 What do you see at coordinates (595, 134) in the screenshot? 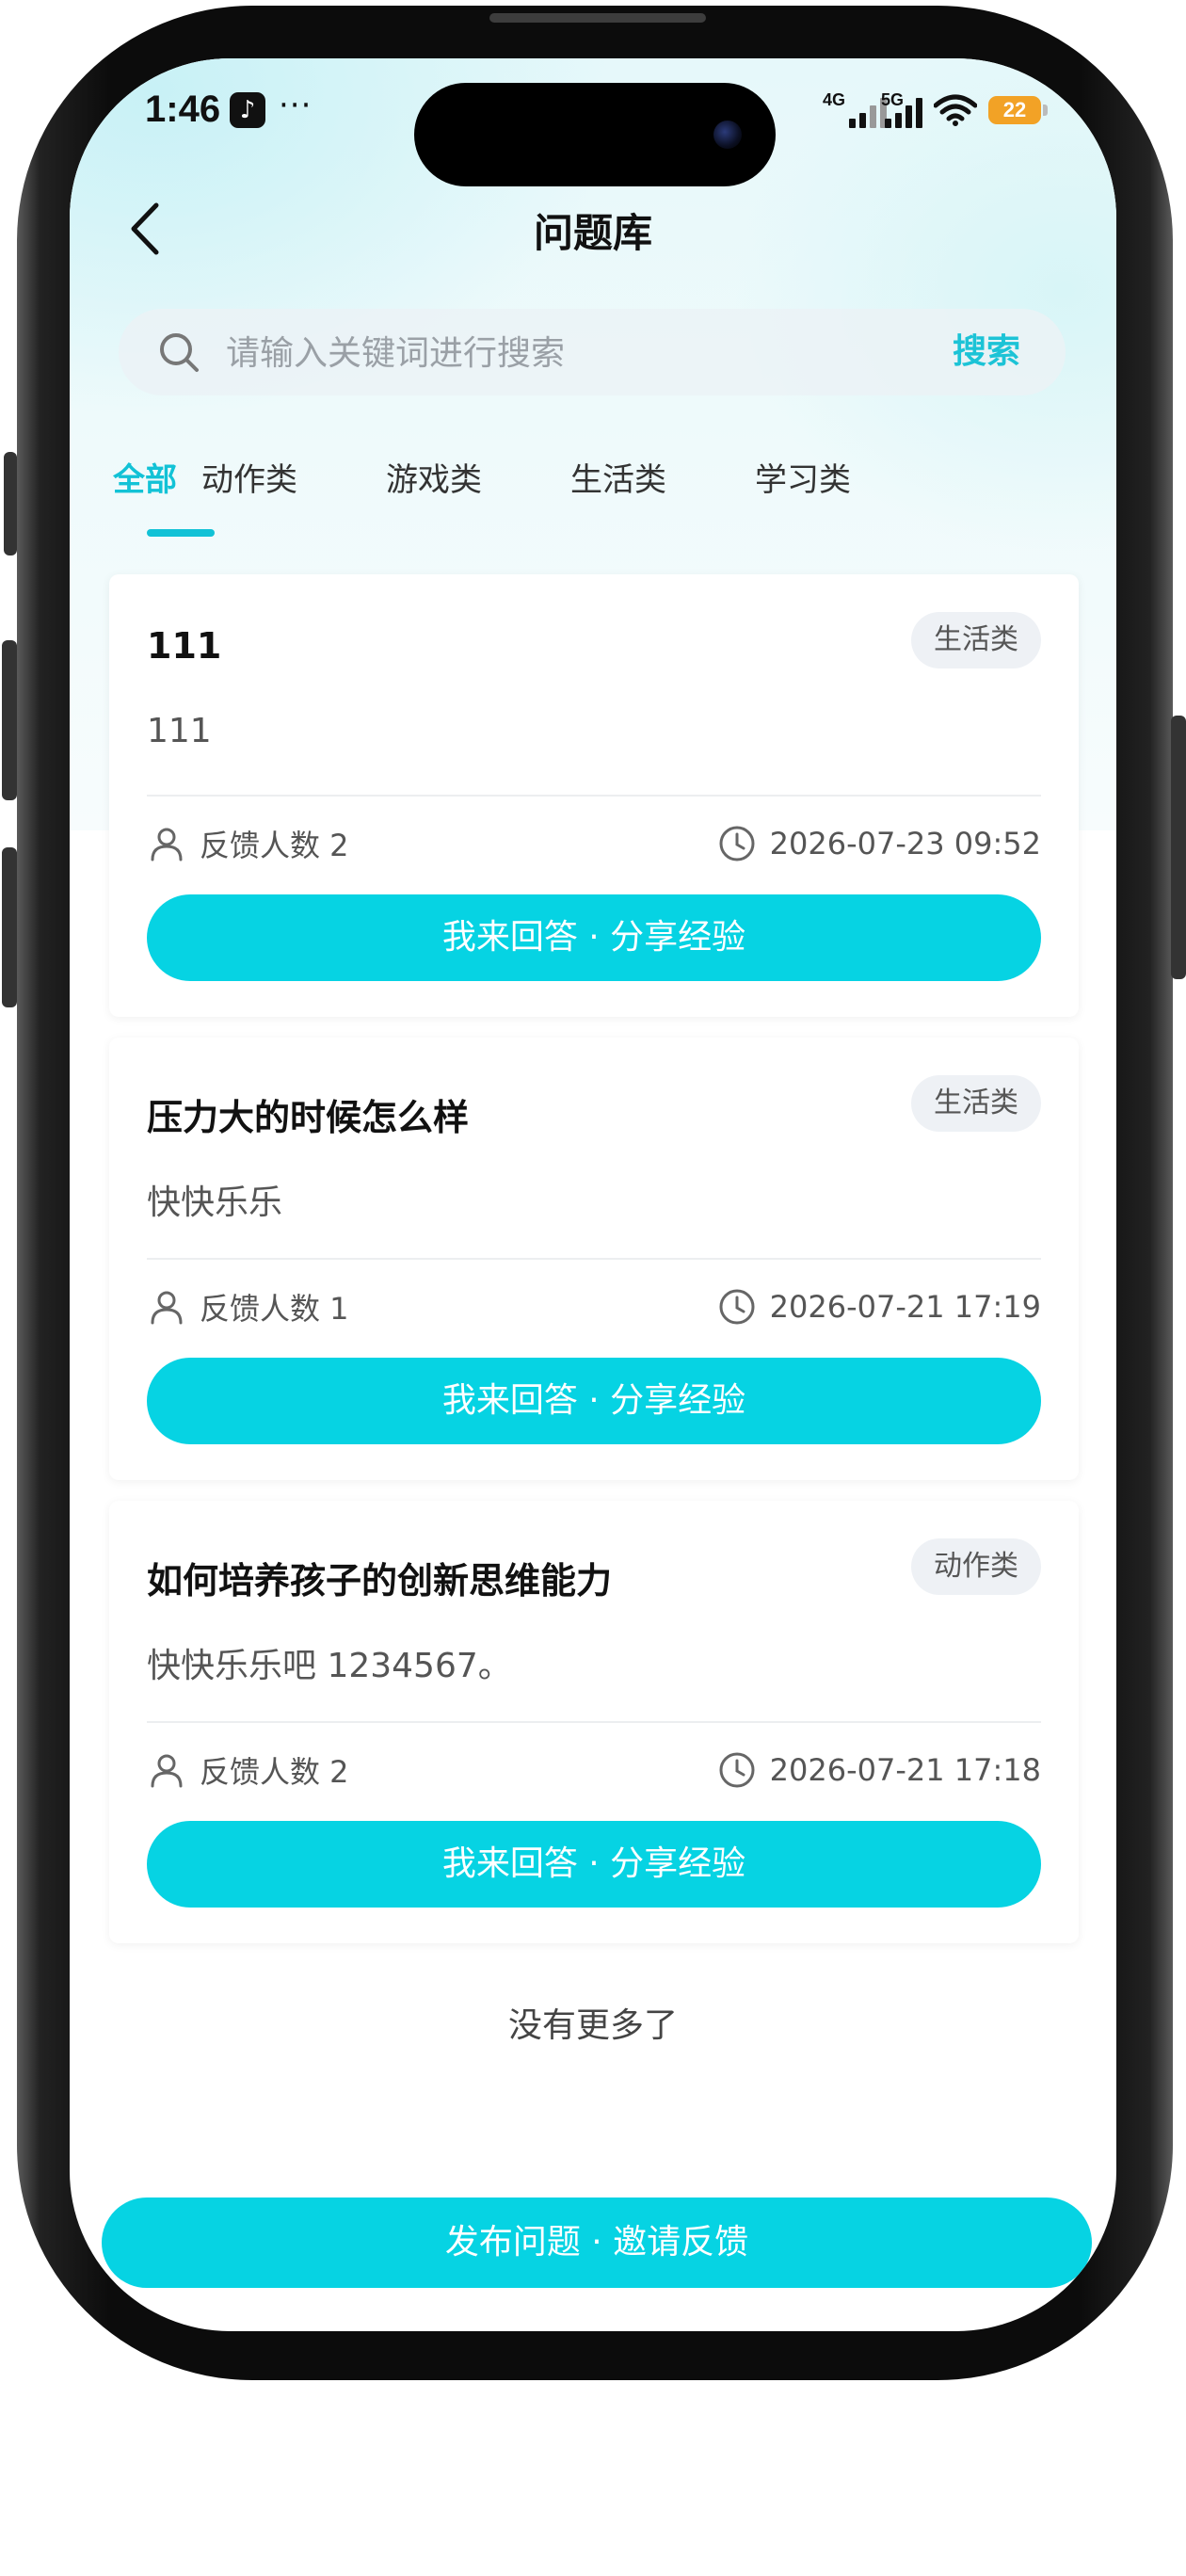
I see `dynamic-island` at bounding box center [595, 134].